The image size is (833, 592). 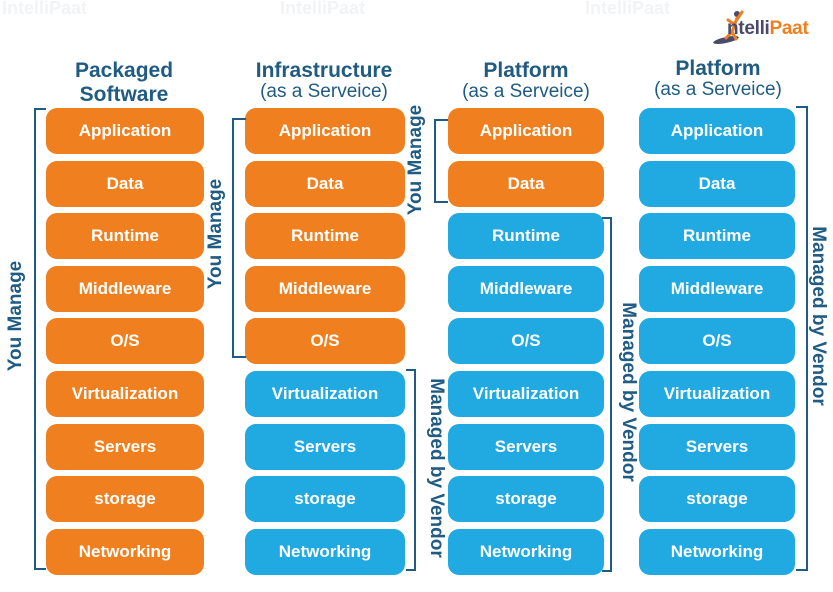 What do you see at coordinates (818, 316) in the screenshot?
I see `vendor-label-saas: Managed by Vendor` at bounding box center [818, 316].